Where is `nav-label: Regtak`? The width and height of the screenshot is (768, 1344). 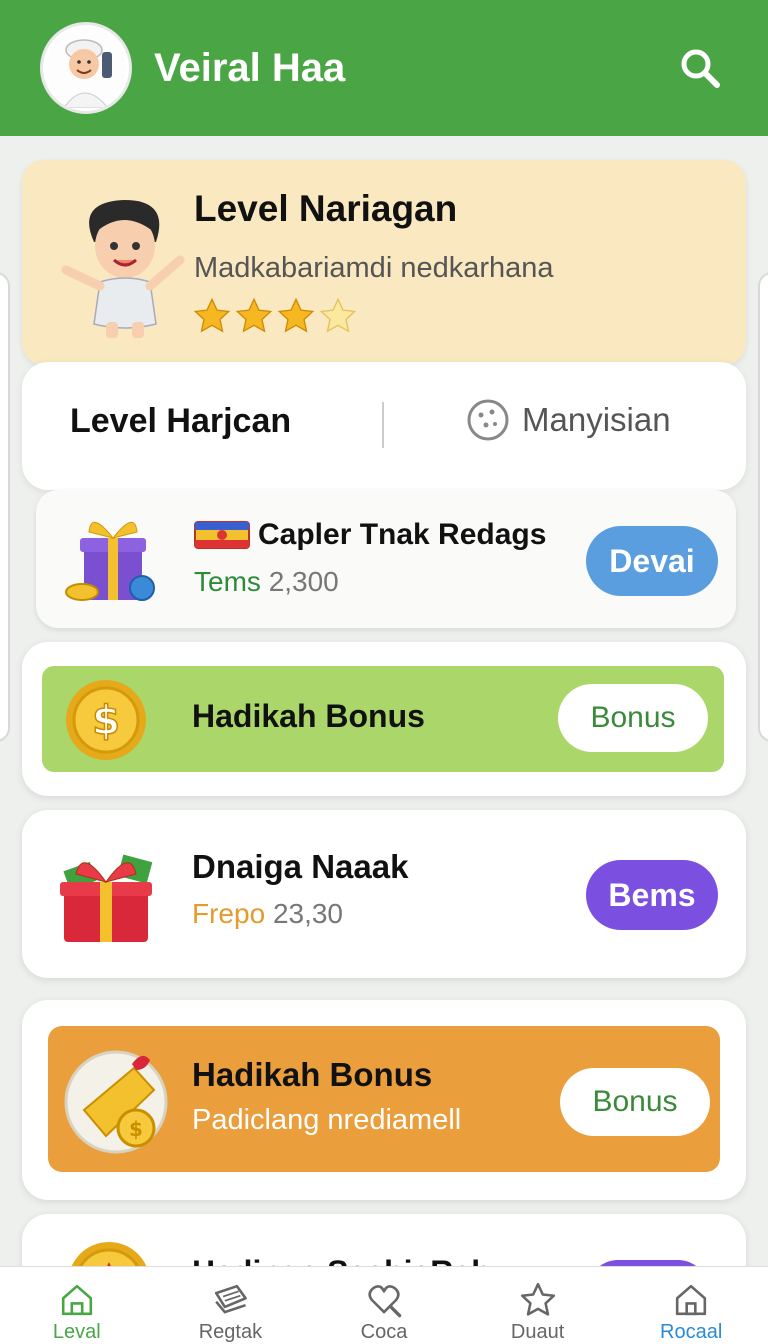 nav-label: Regtak is located at coordinates (230, 1332).